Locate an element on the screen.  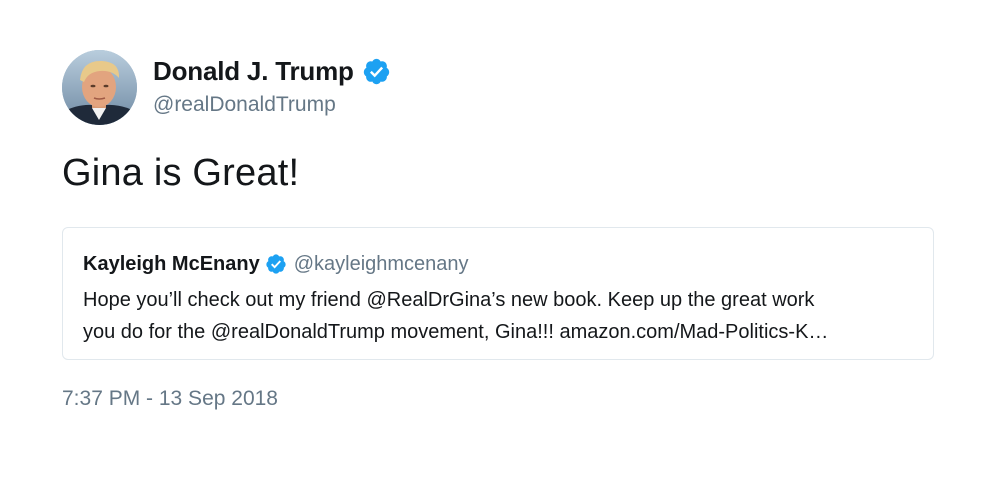
quoted-author-handle: @kayleighmcenany is located at coordinates (381, 263).